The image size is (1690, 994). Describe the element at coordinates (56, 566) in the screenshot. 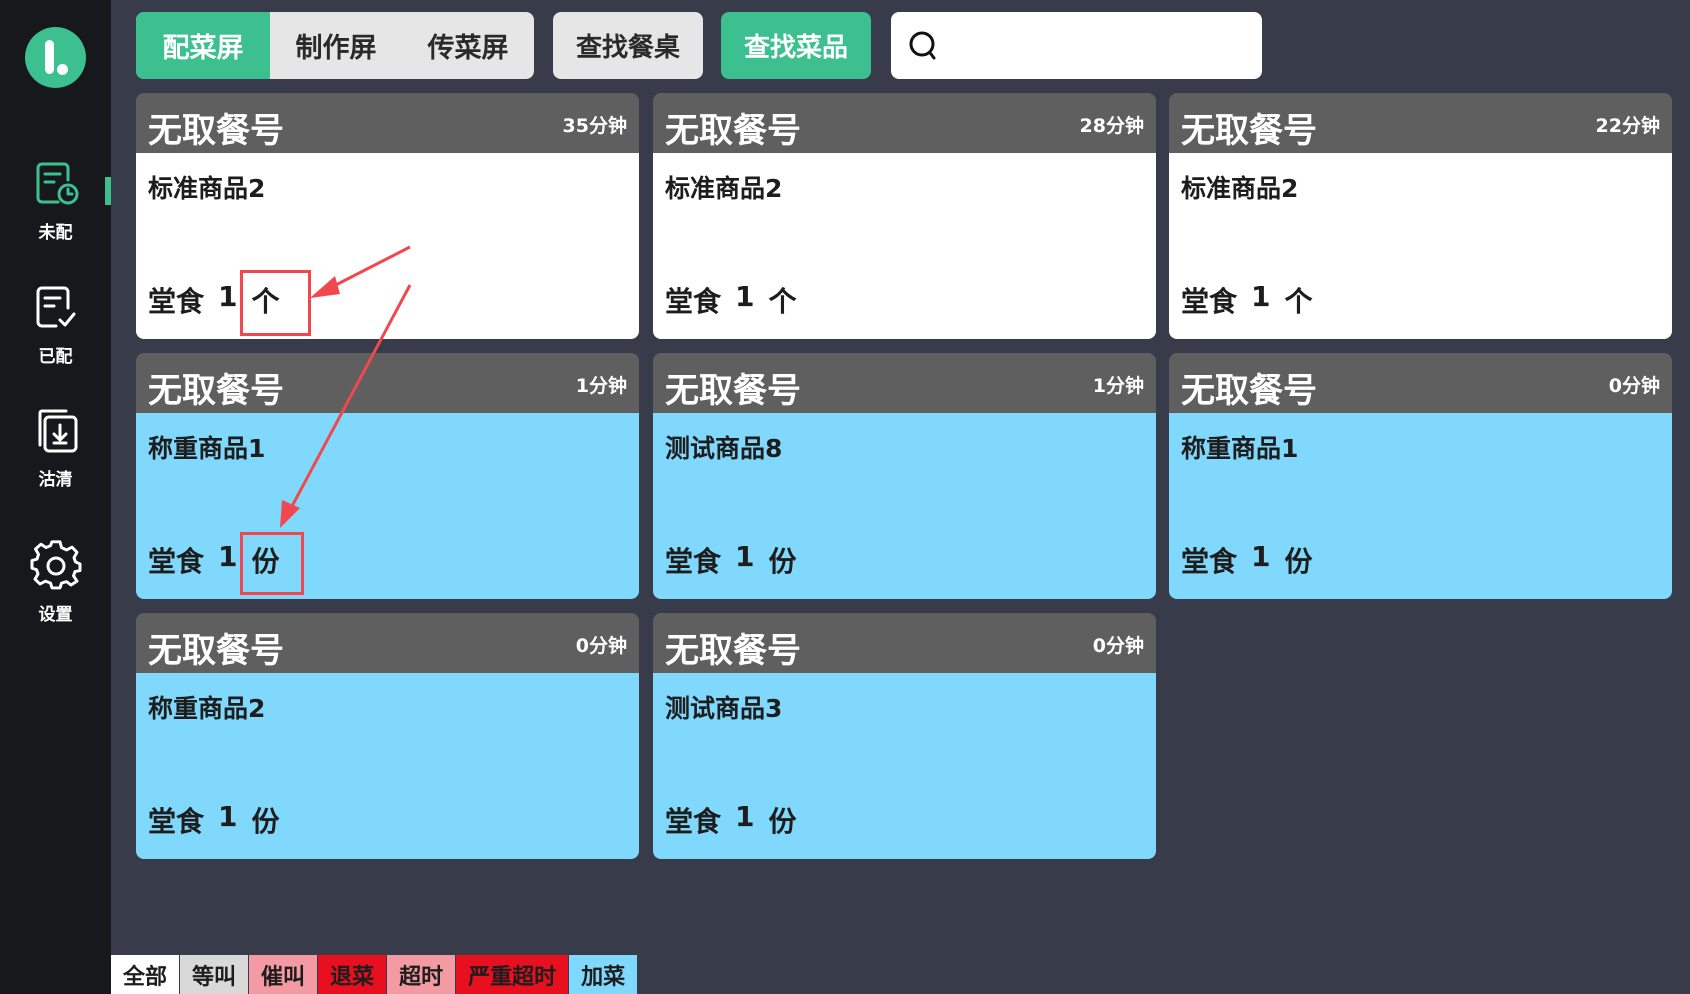

I see `gear-icon` at that location.